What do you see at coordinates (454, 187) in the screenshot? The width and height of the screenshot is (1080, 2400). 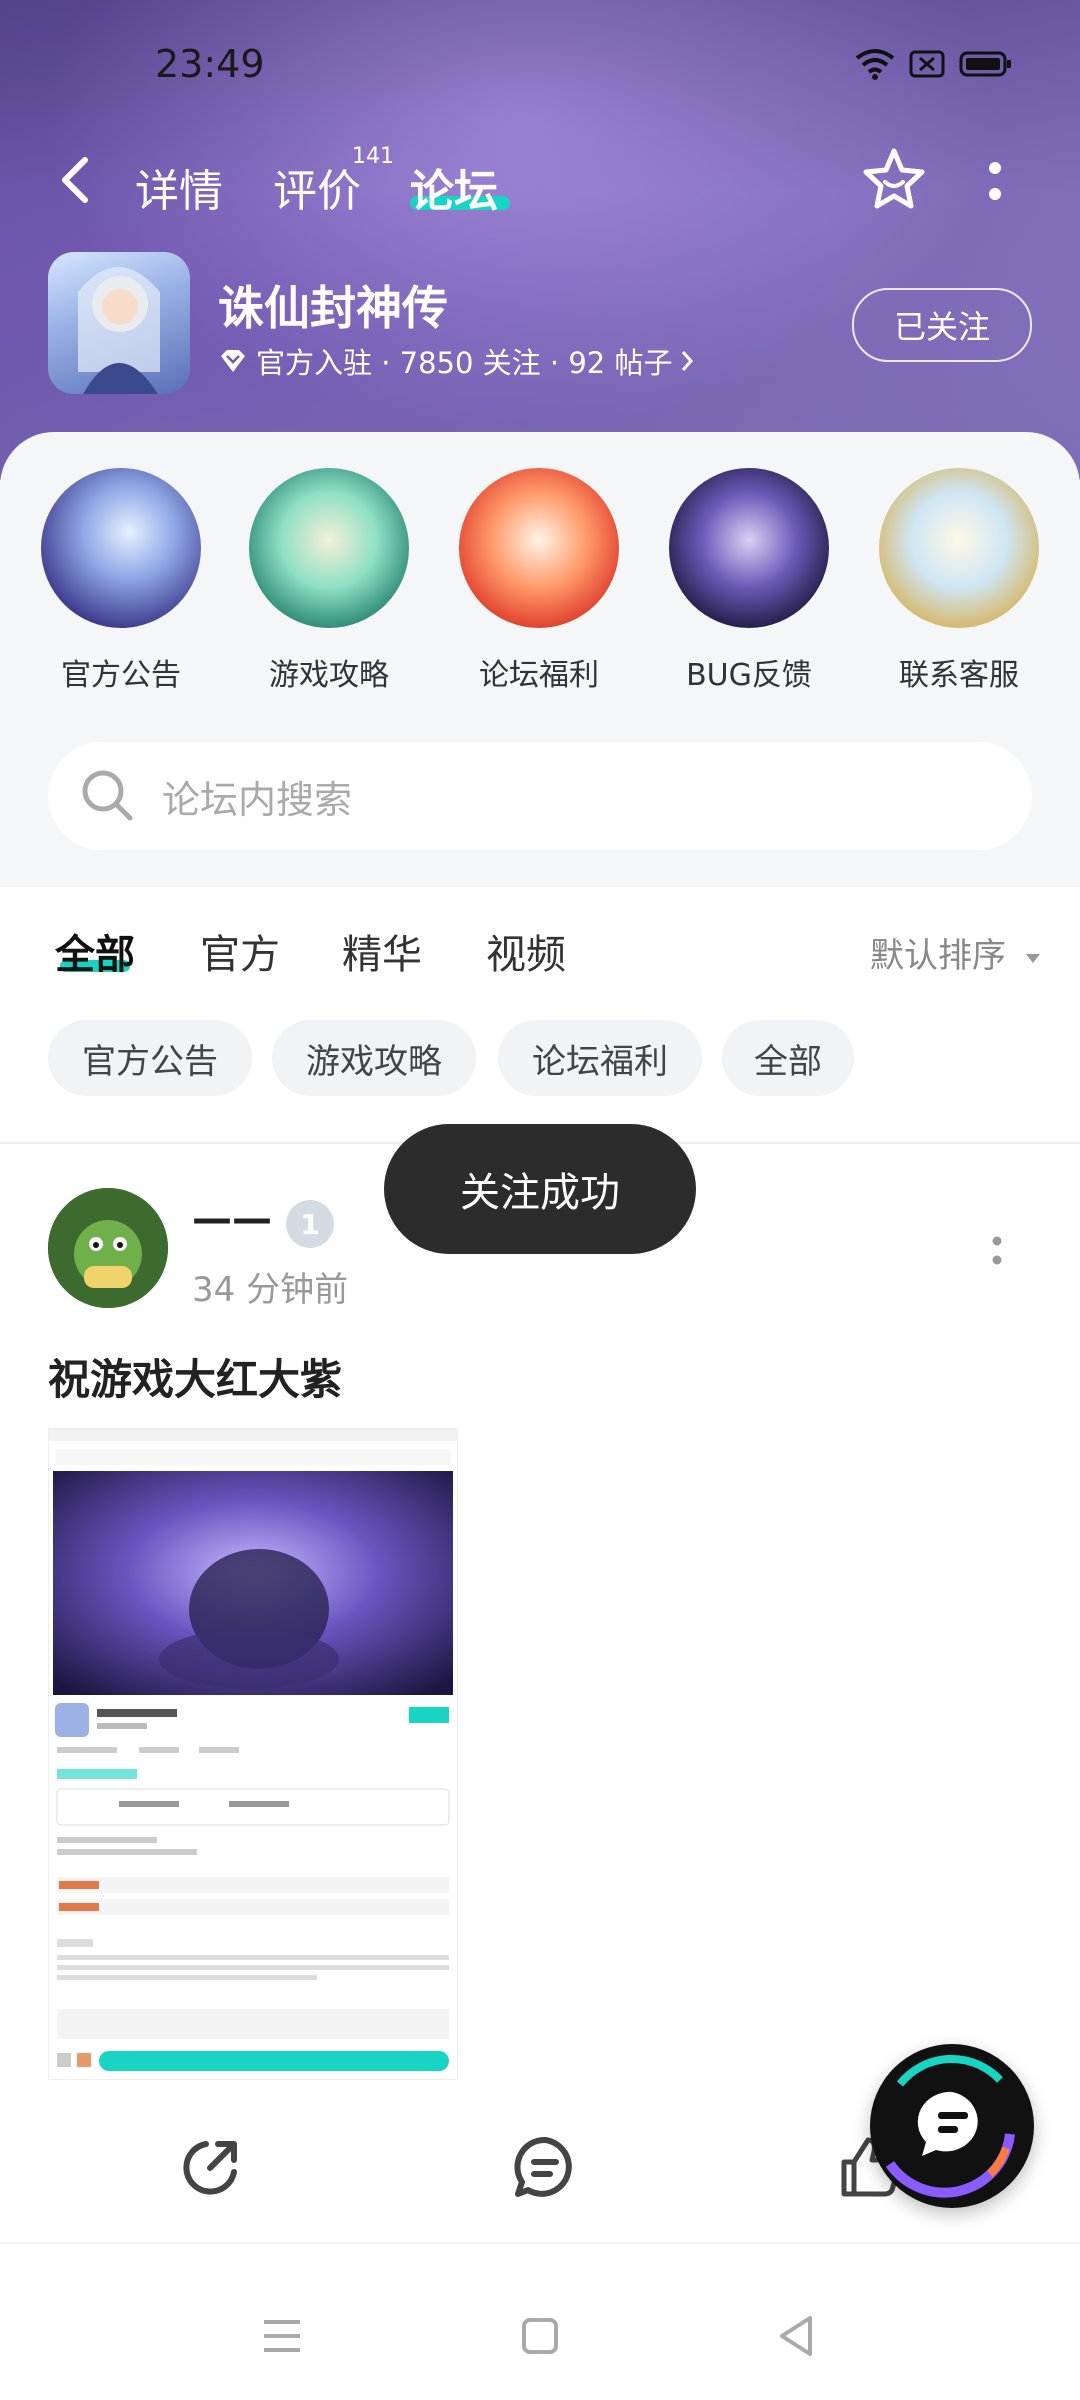 I see `tab-forum: 论坛` at bounding box center [454, 187].